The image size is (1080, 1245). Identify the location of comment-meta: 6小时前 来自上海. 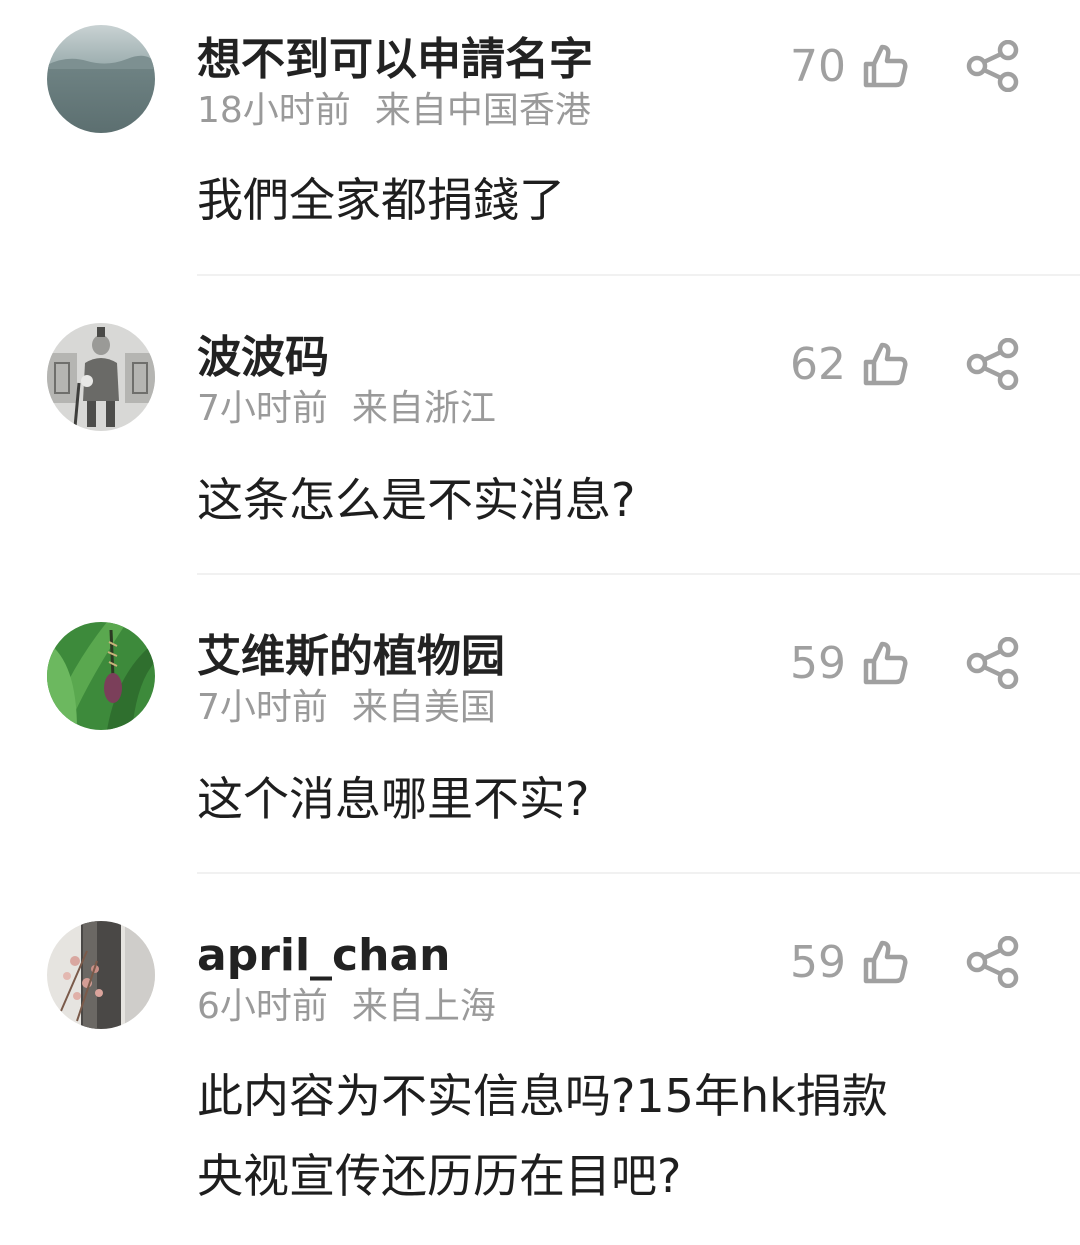
(346, 1007).